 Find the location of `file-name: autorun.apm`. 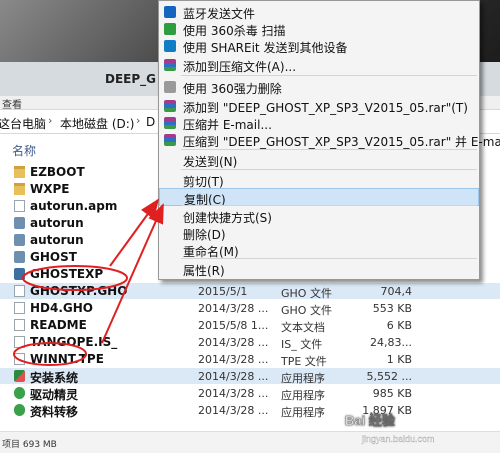

file-name: autorun.apm is located at coordinates (74, 206).